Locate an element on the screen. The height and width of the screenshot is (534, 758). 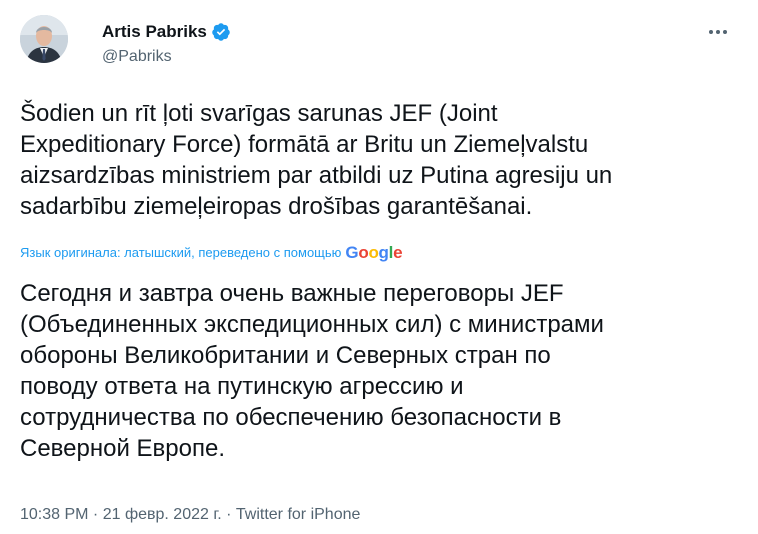
more-options-icon is located at coordinates (711, 32).